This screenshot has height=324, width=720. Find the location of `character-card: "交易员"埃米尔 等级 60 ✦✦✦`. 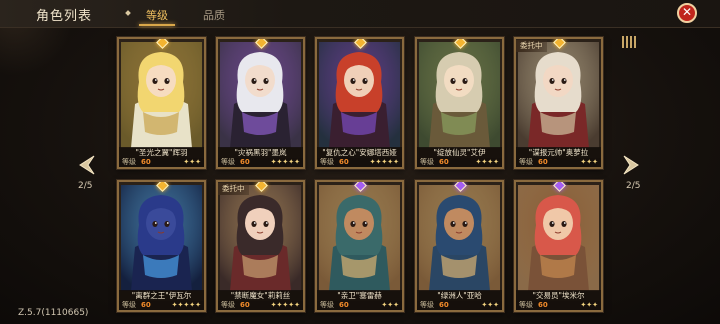

character-card: "交易员"埃米尔 等级 60 ✦✦✦ is located at coordinates (558, 246).